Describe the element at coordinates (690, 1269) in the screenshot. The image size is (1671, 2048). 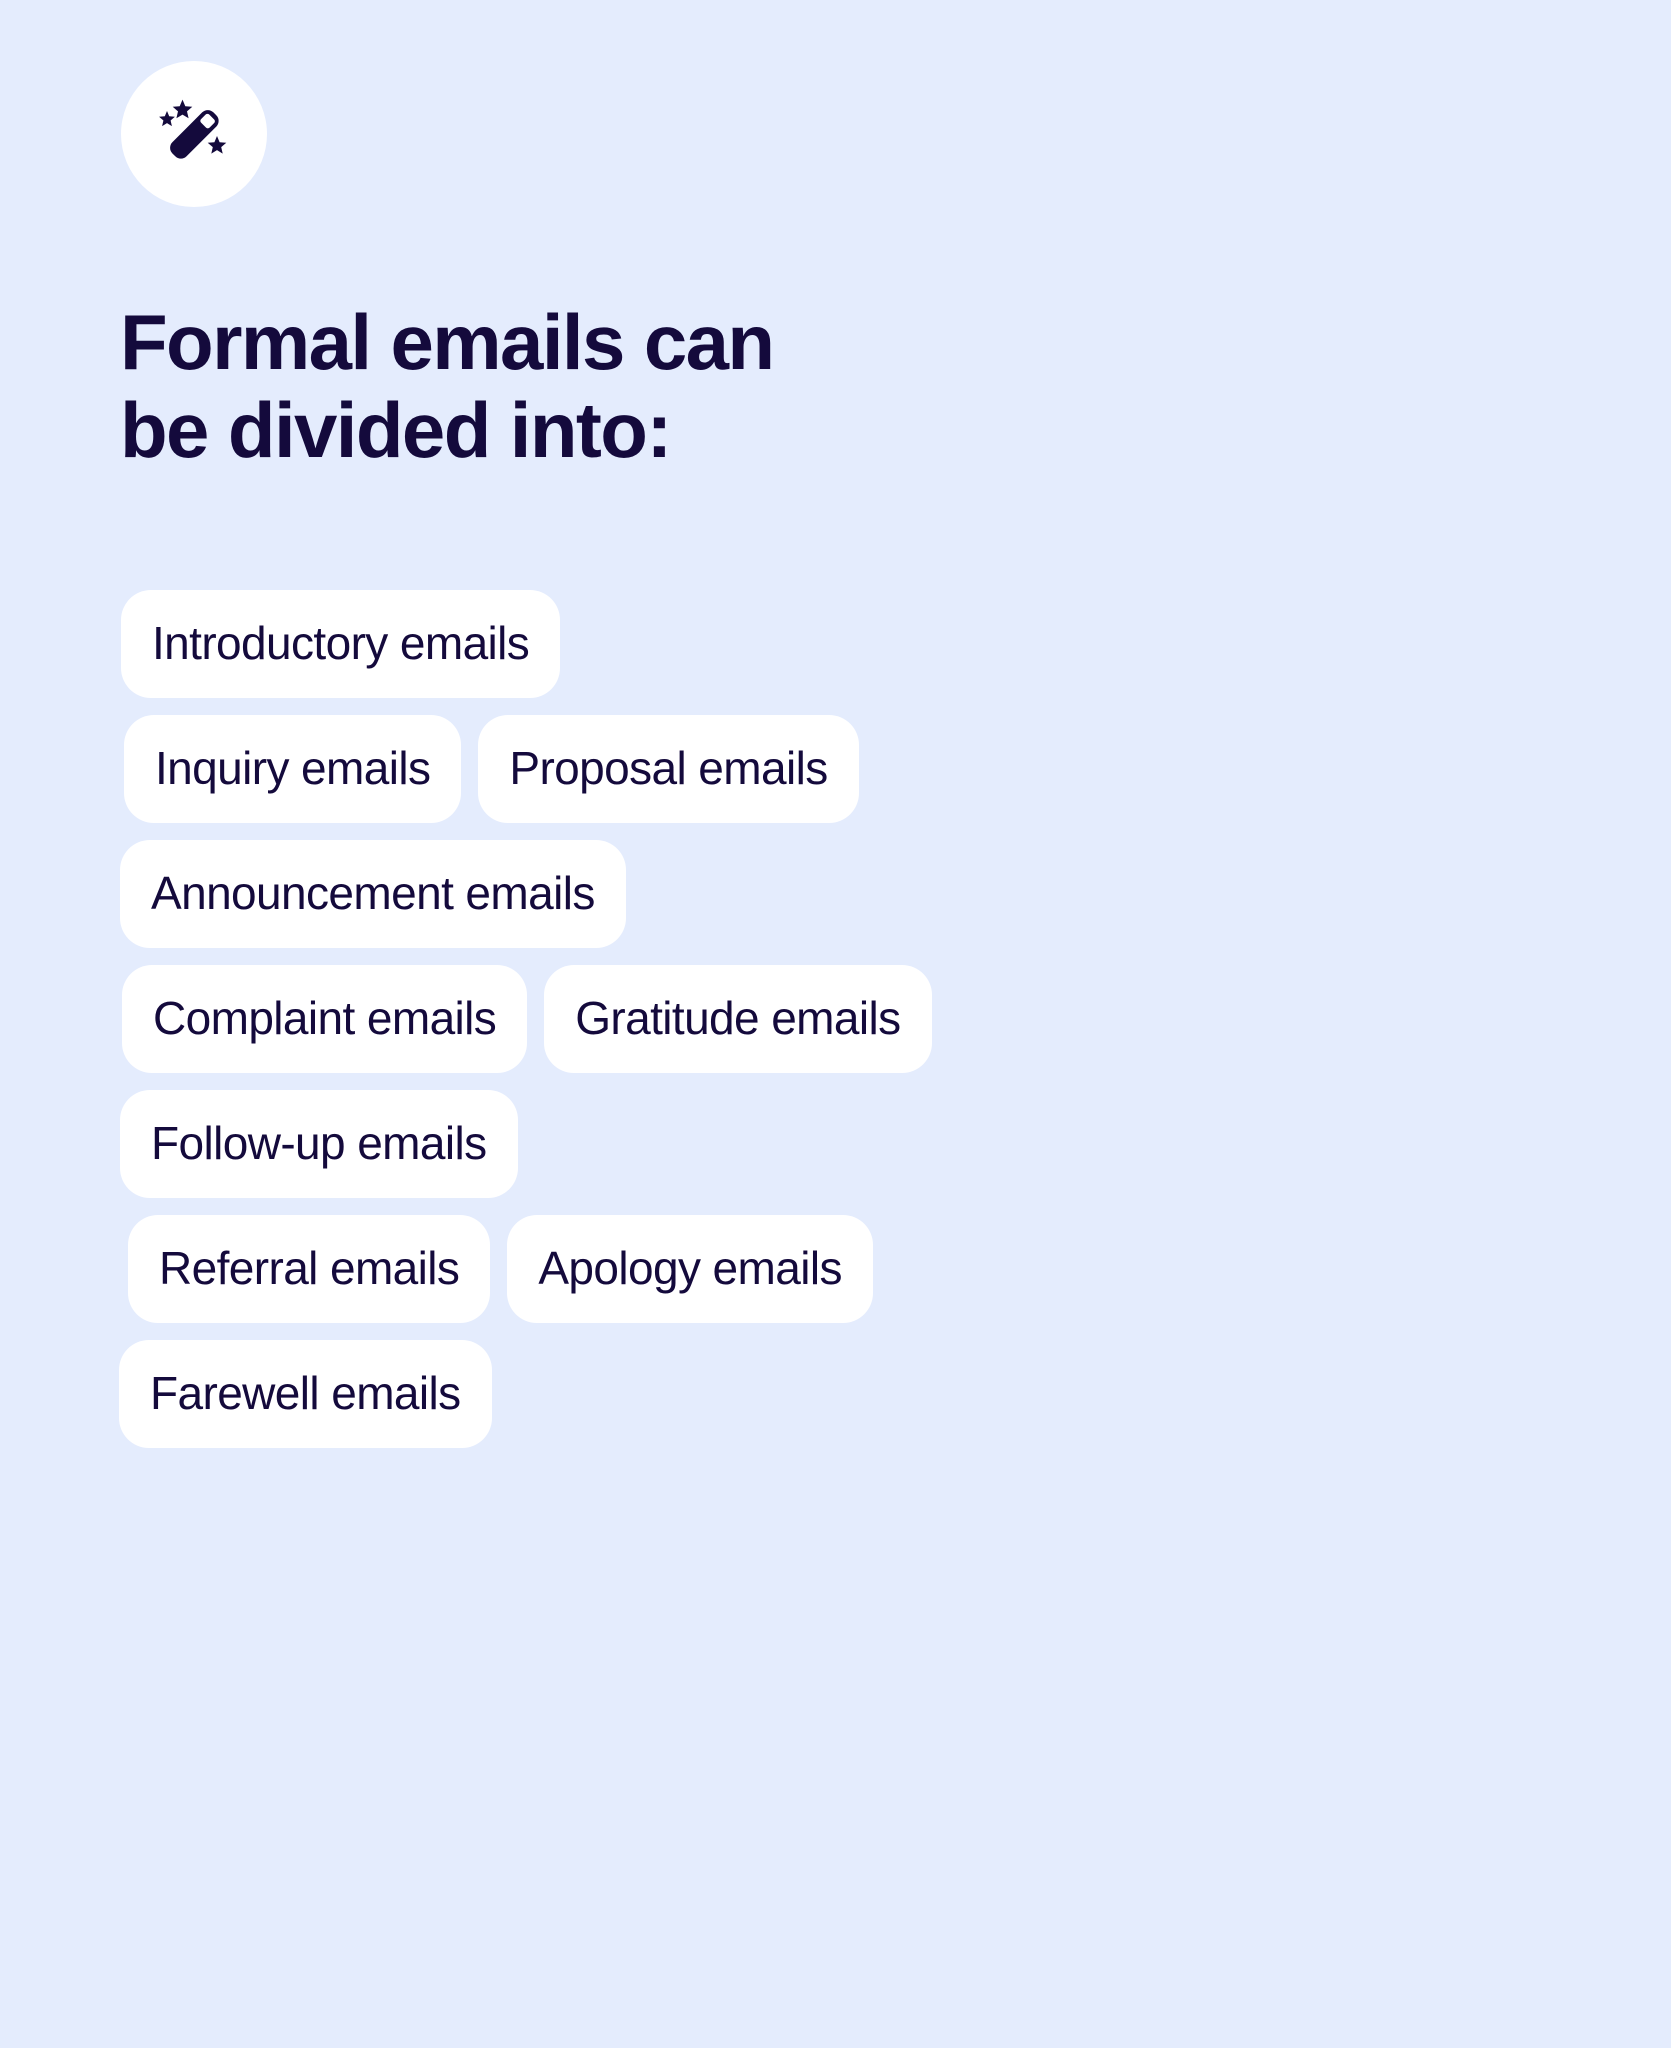
I see `chip-apology-emails: Apology emails` at that location.